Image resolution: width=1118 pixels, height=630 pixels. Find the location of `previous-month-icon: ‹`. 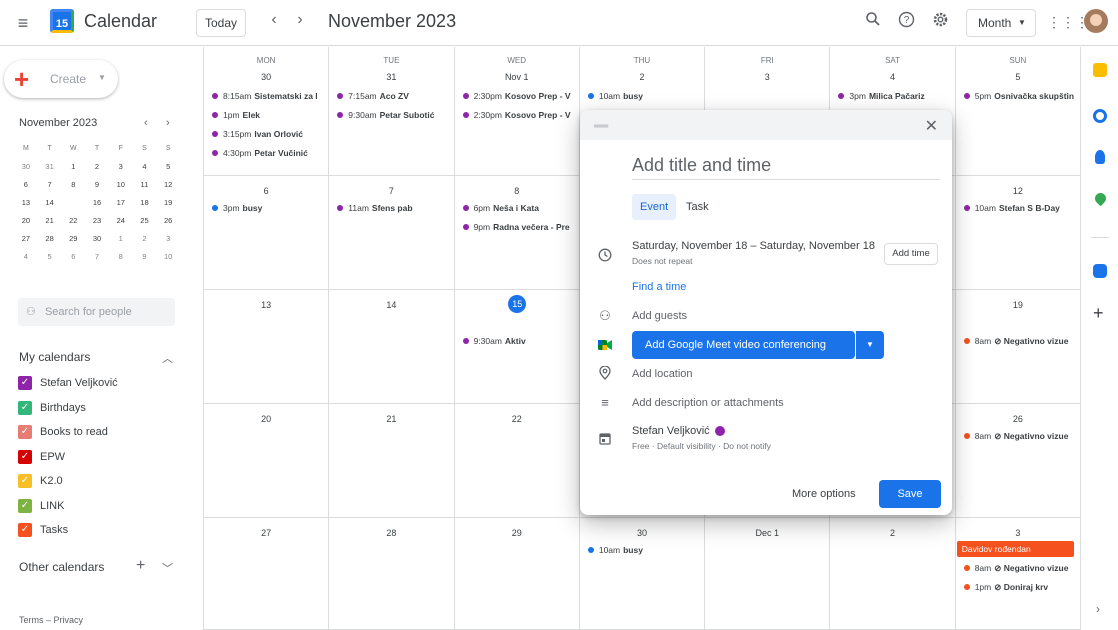

previous-month-icon: ‹ is located at coordinates (274, 20).